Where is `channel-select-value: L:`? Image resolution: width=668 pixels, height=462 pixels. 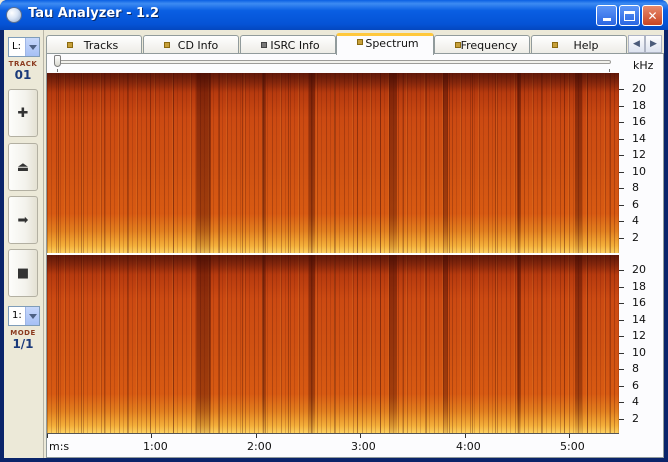
channel-select-value: L: is located at coordinates (16, 46).